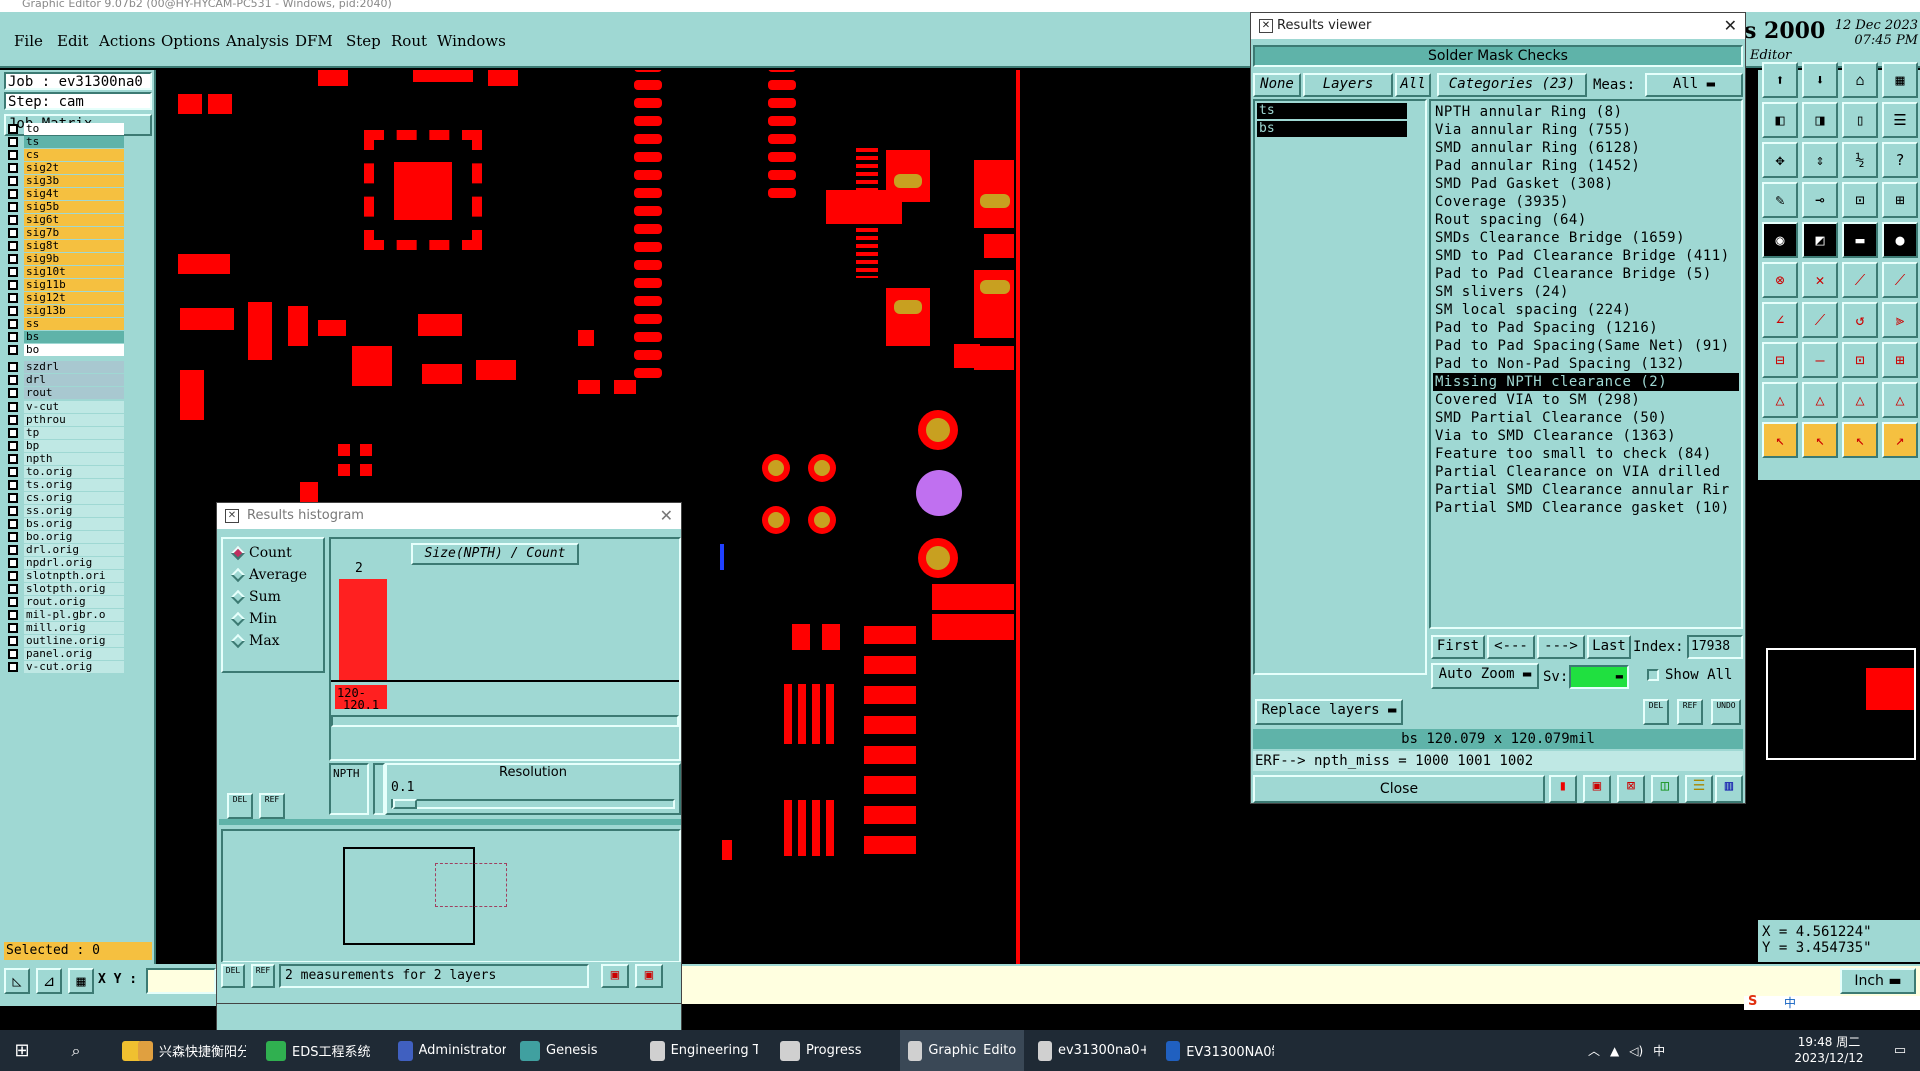 The height and width of the screenshot is (1071, 1920). I want to click on taskbar-item: EDS工程系统, so click(320, 1050).